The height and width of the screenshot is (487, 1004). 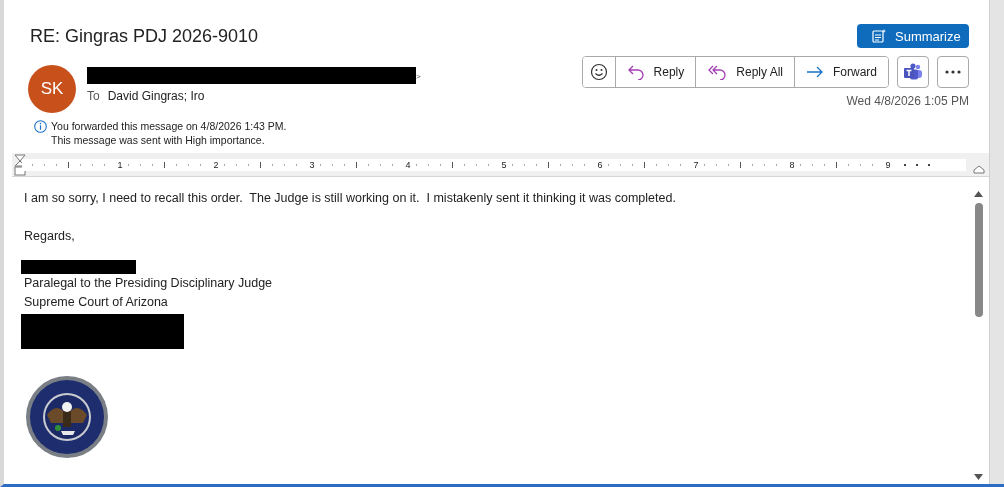 I want to click on scroll-down-icon, so click(x=978, y=477).